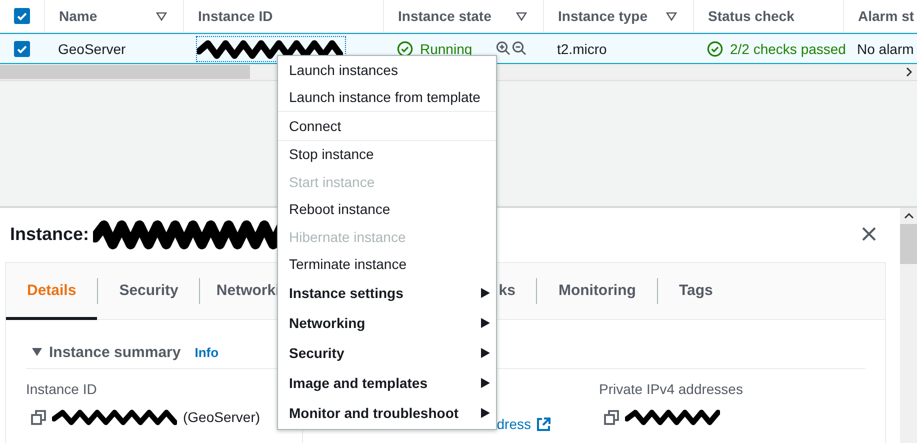 The image size is (917, 443). What do you see at coordinates (387, 209) in the screenshot?
I see `menu-item: Reboot instance` at bounding box center [387, 209].